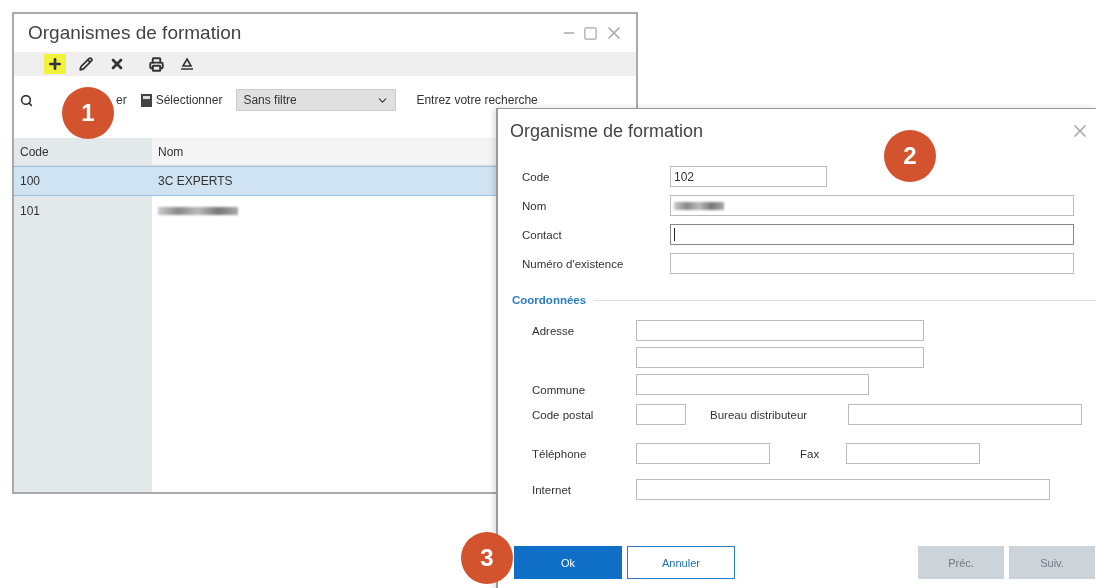 This screenshot has width=1096, height=588. Describe the element at coordinates (551, 489) in the screenshot. I see `field-label: Internet` at that location.